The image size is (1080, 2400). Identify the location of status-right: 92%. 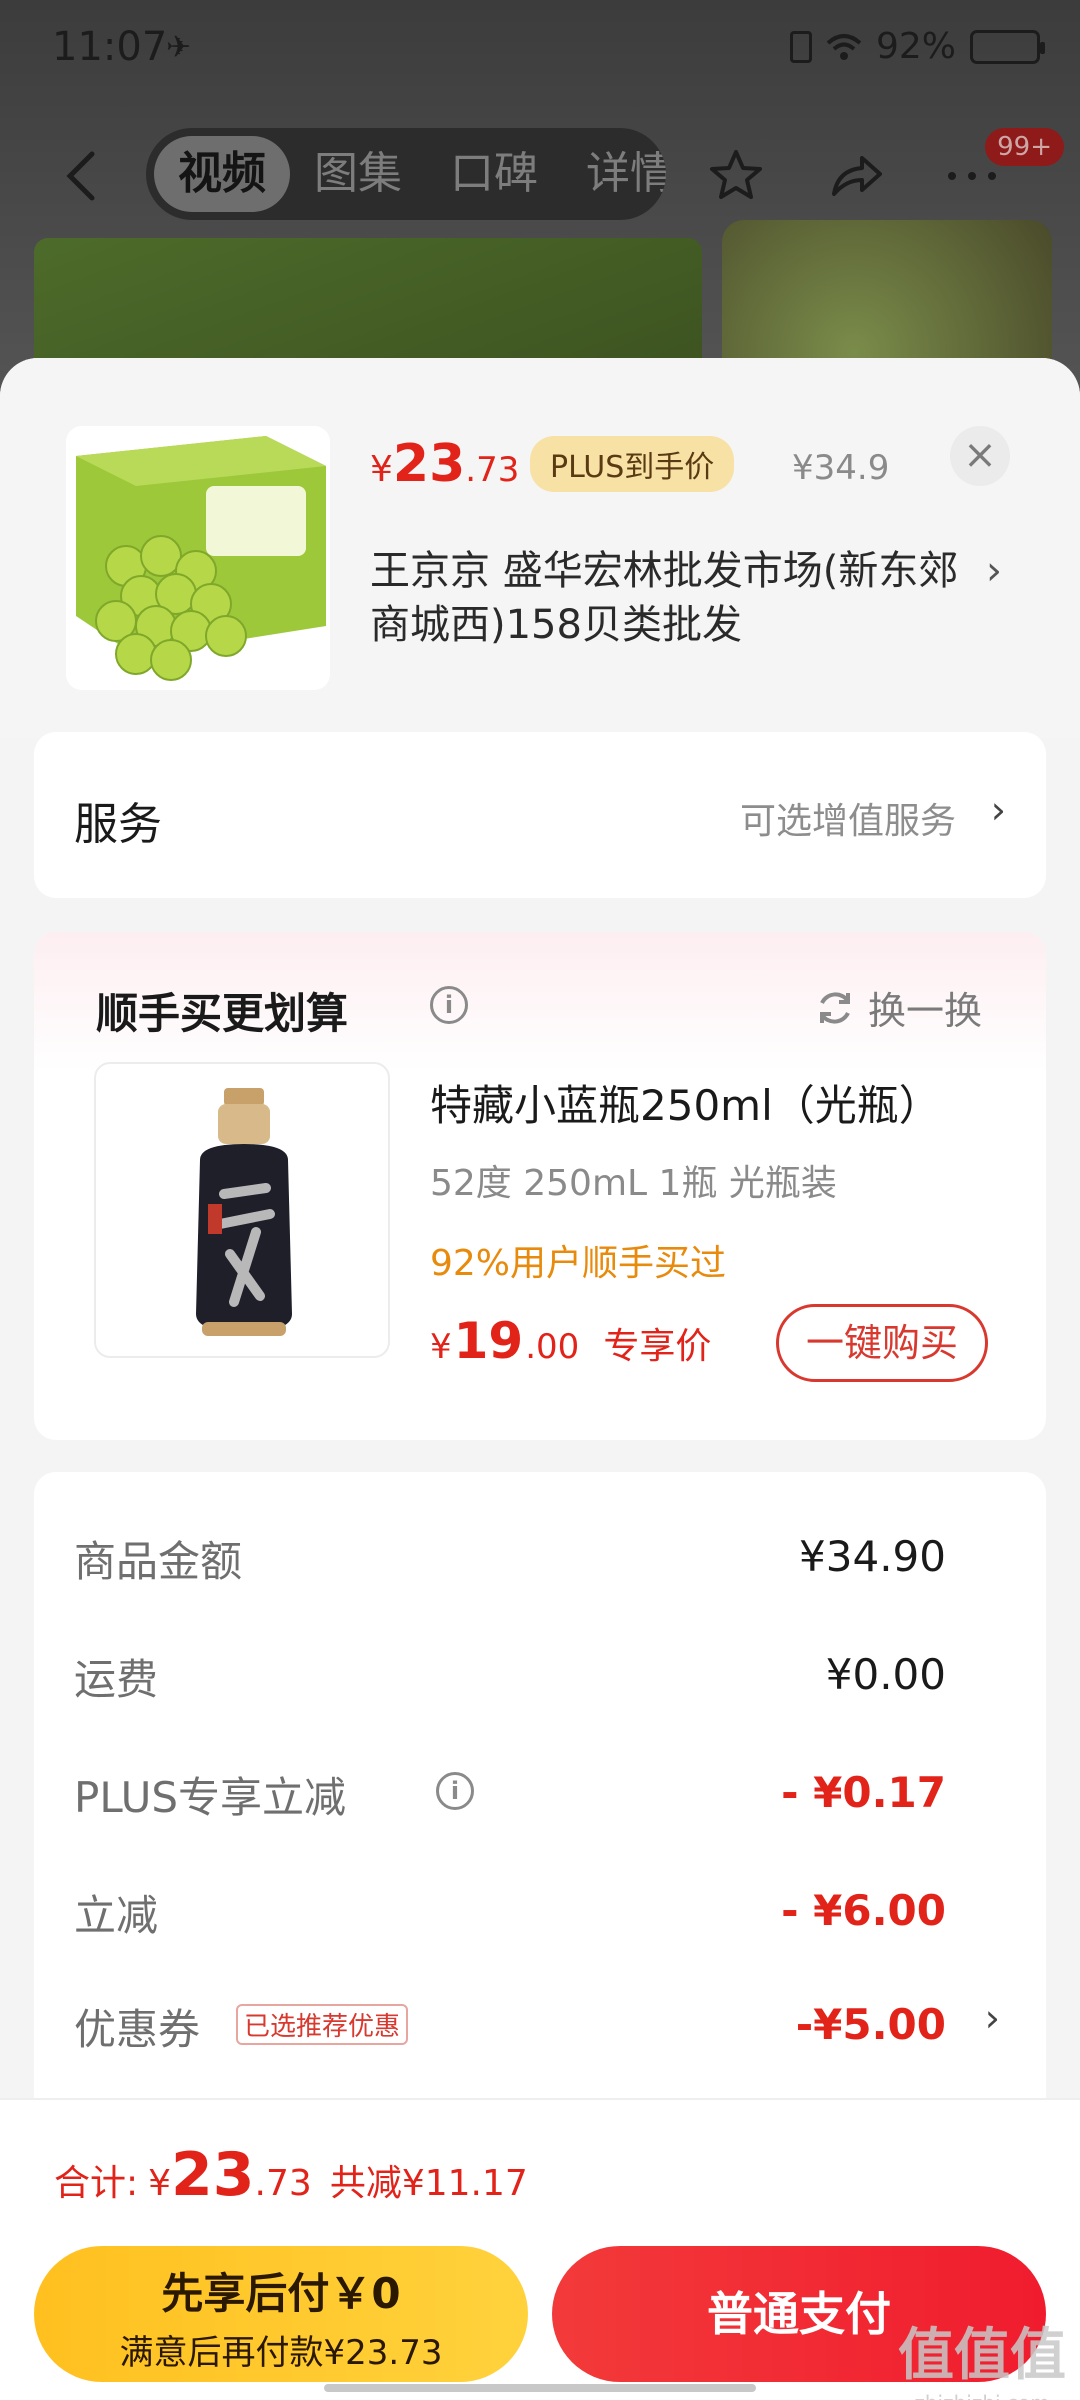
(917, 46).